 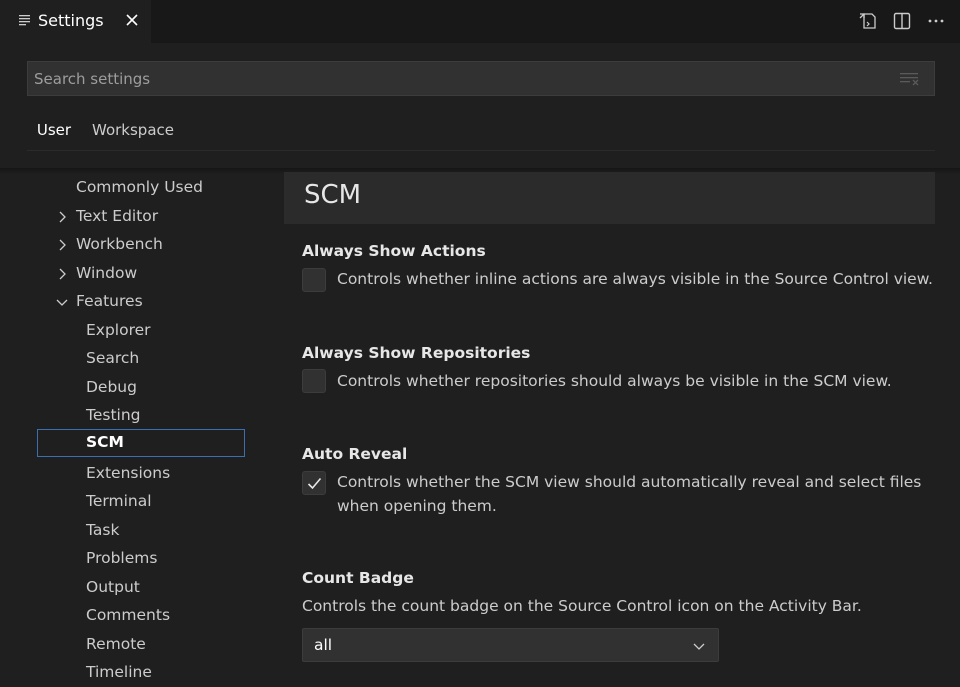 What do you see at coordinates (132, 20) in the screenshot?
I see `close-icon` at bounding box center [132, 20].